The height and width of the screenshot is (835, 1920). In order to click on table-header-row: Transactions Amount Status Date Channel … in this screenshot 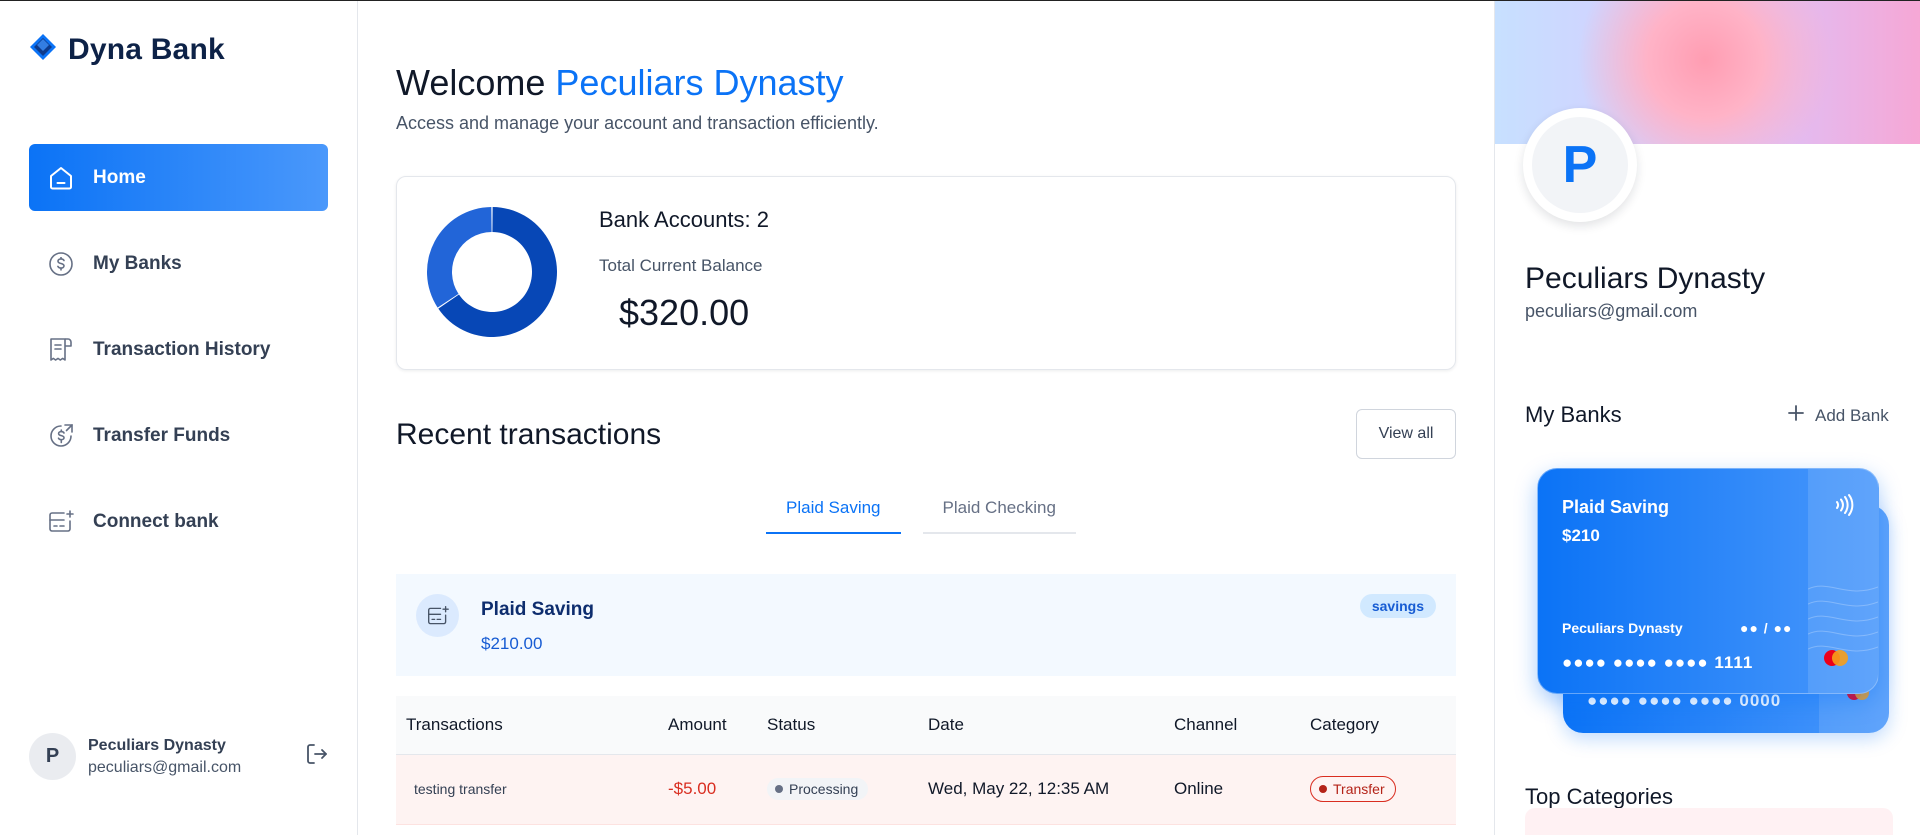, I will do `click(926, 725)`.